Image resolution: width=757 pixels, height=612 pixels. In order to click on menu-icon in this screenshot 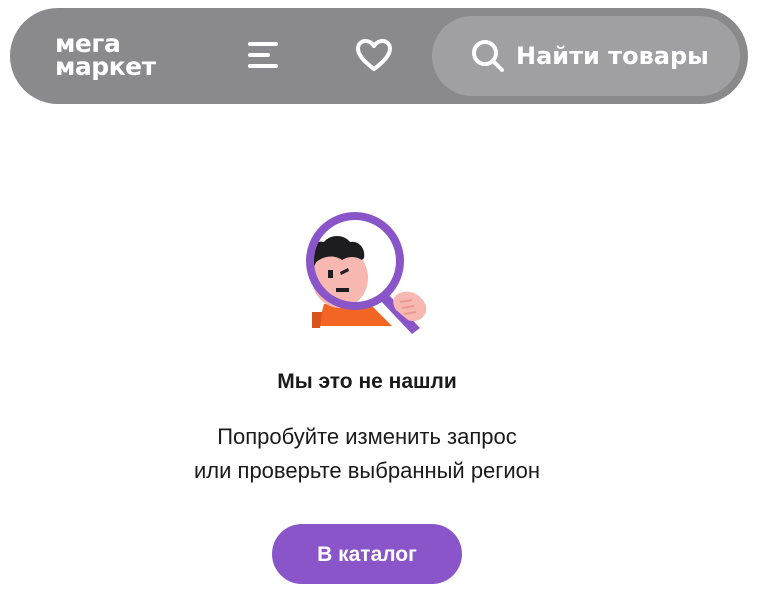, I will do `click(263, 55)`.